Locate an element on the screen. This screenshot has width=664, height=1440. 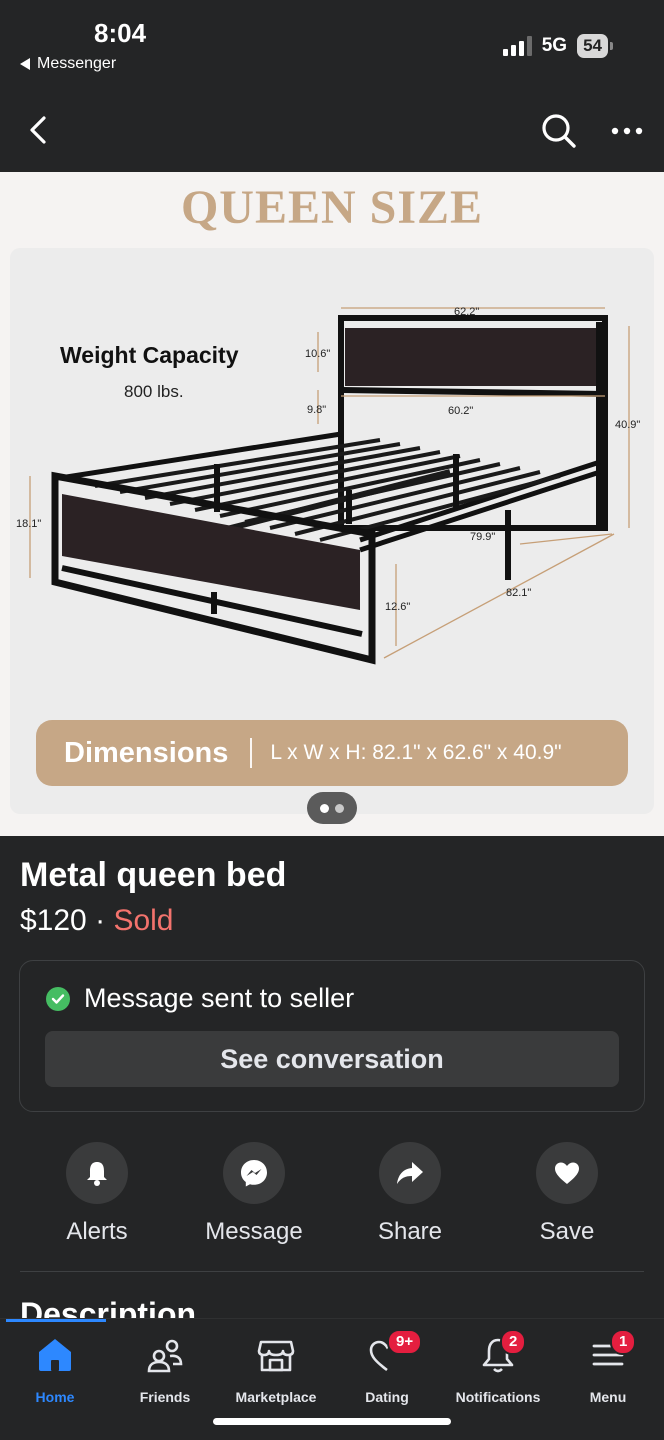
message-action: Message is located at coordinates (254, 1194).